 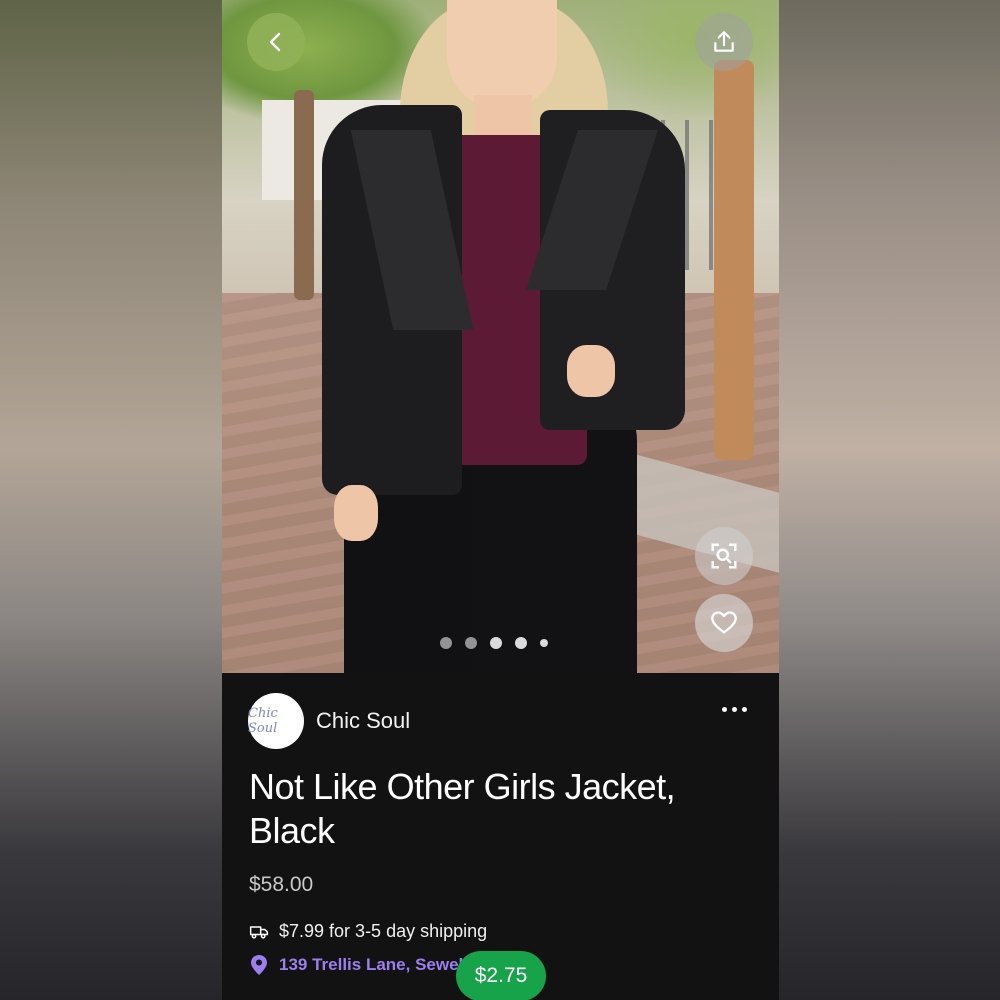 What do you see at coordinates (734, 709) in the screenshot?
I see `more-options-button` at bounding box center [734, 709].